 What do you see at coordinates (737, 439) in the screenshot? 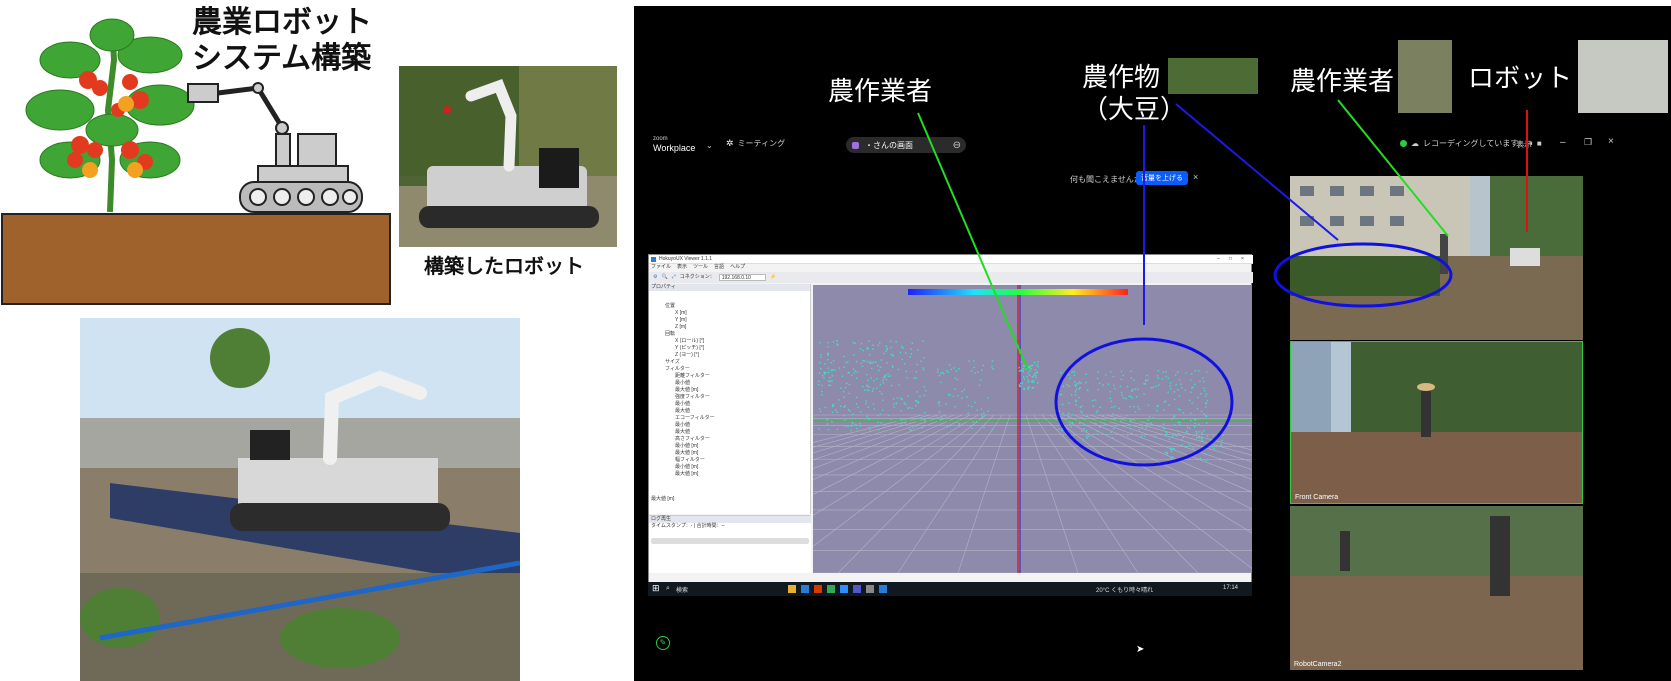
I see `tree-item: 高さフィルター` at bounding box center [737, 439].